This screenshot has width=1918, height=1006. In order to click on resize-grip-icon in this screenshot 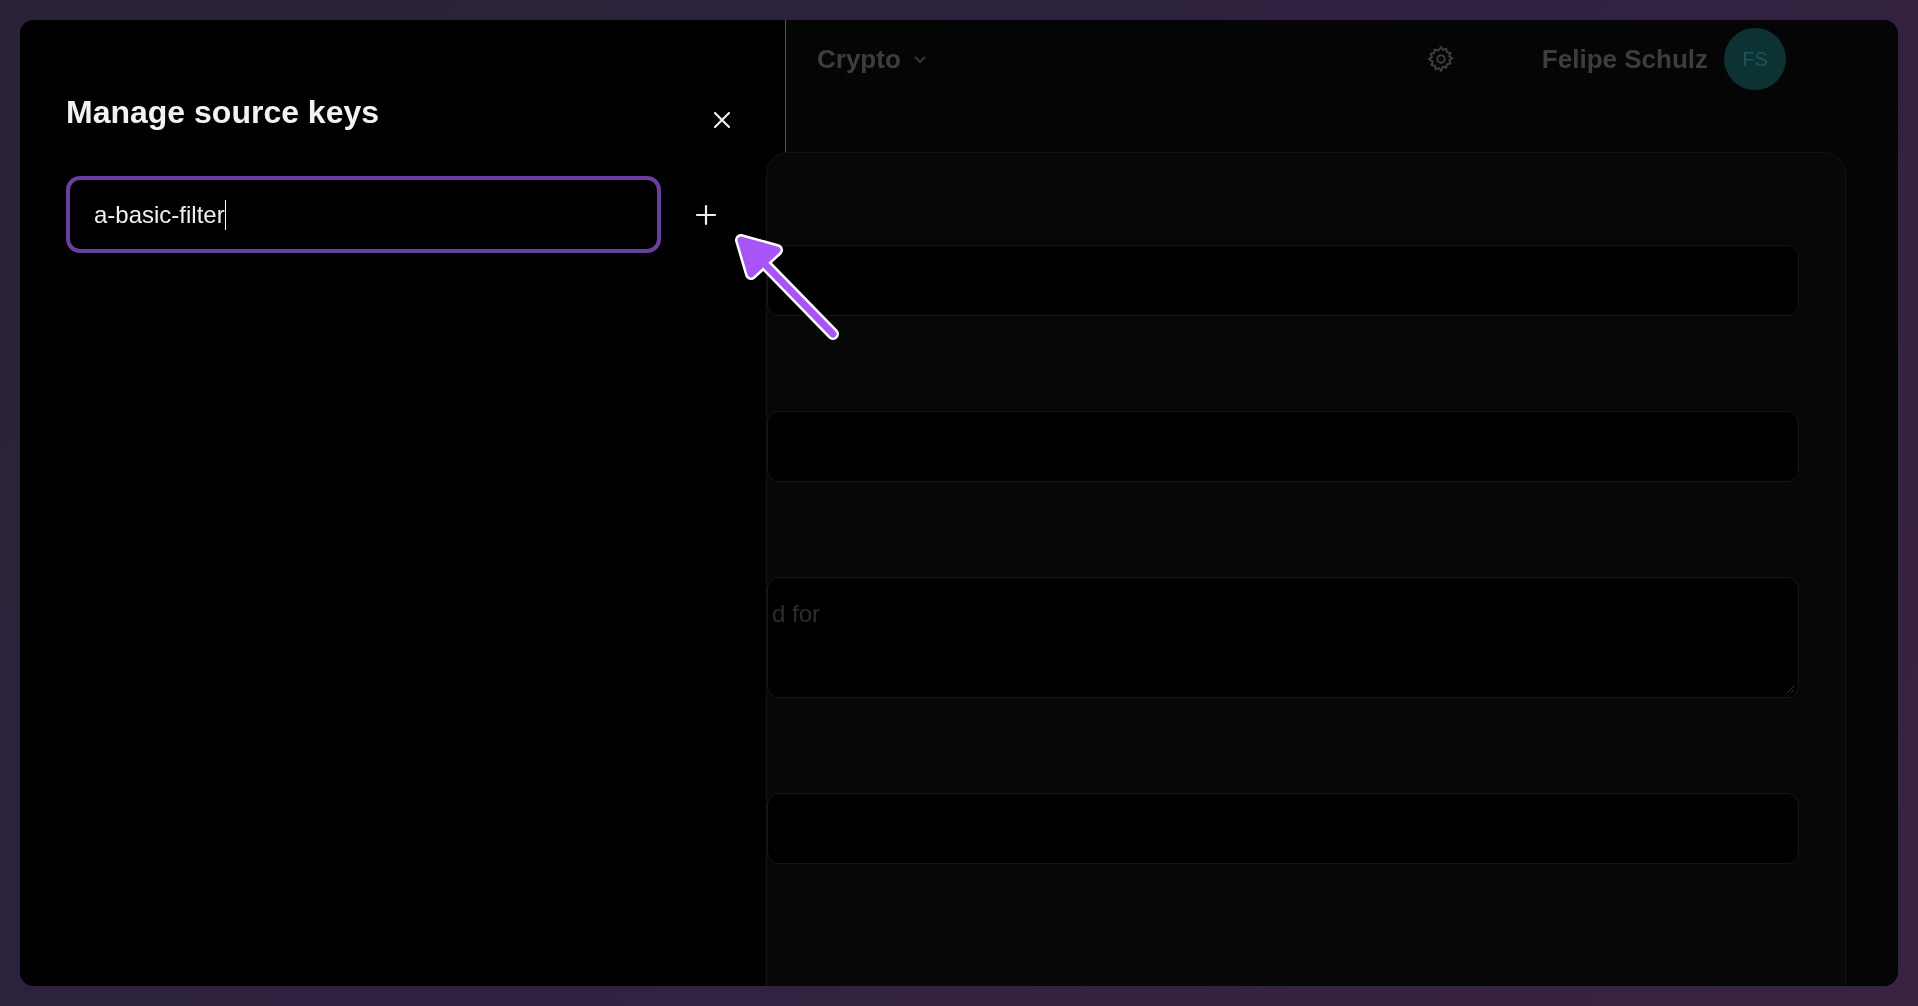, I will do `click(1790, 689)`.